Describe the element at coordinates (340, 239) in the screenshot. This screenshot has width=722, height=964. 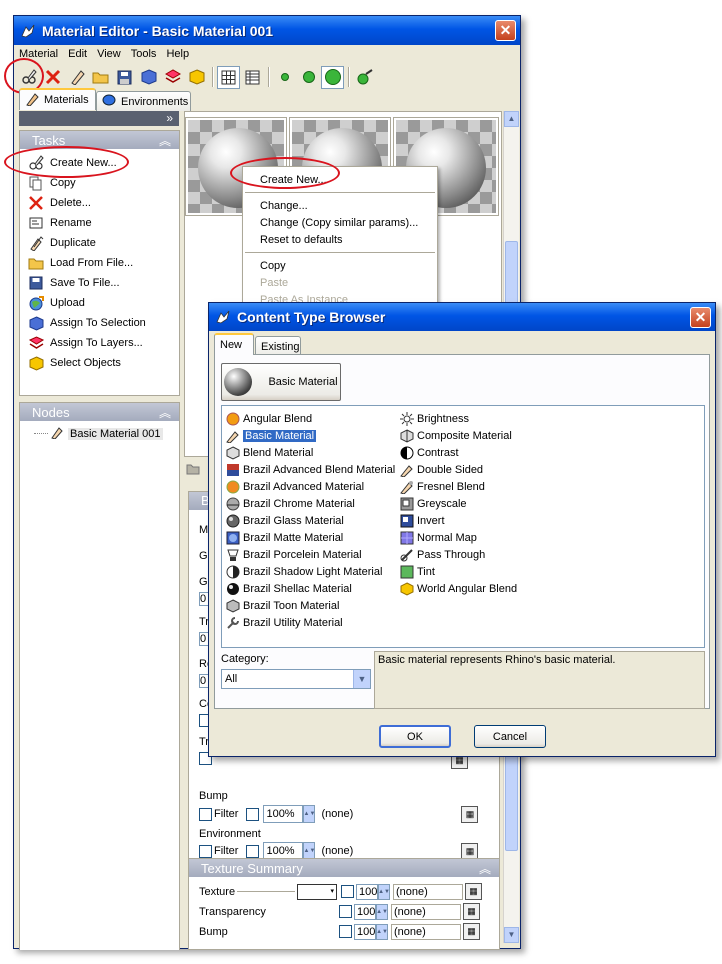
I see `ctx-reset-defaults: Reset to defaults` at that location.